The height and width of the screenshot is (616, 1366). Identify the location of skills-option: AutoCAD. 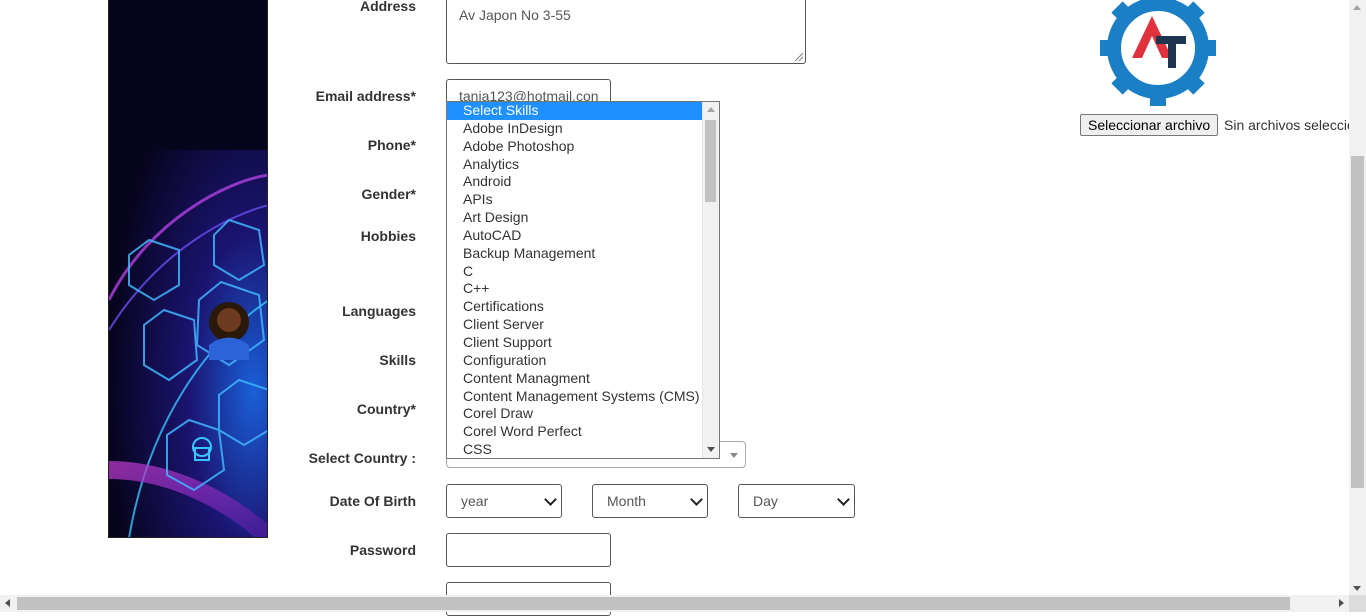
(567, 236).